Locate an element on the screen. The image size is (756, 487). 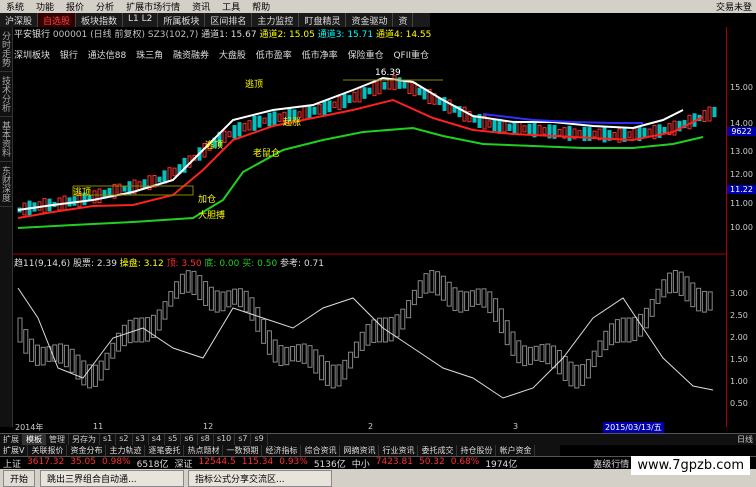
func-tab: 逐笔委托 is located at coordinates (165, 450).